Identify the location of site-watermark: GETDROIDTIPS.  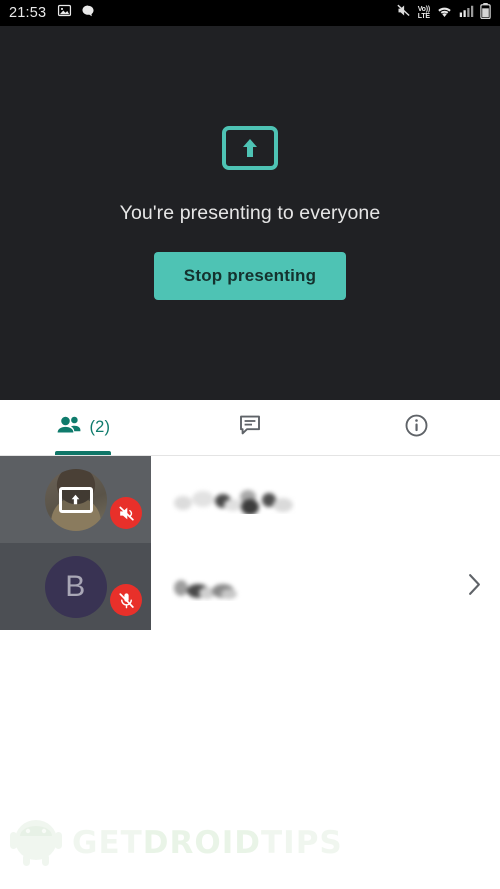
(175, 842).